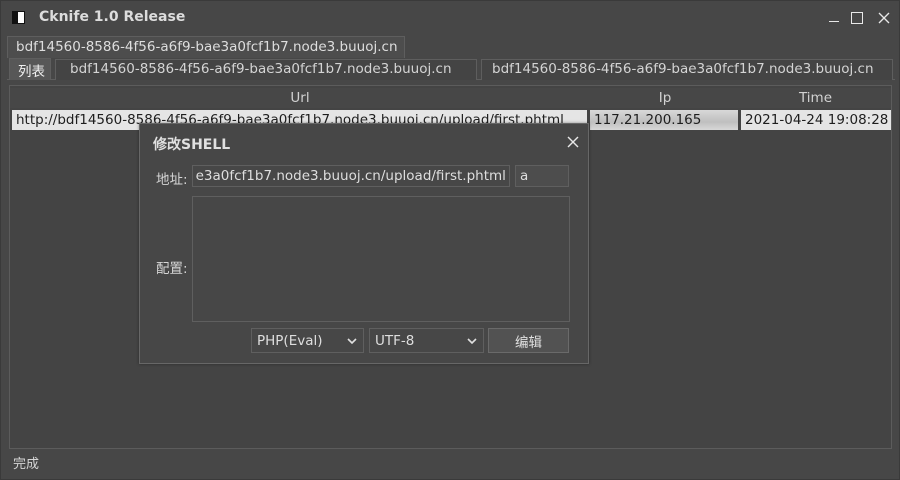 This screenshot has width=900, height=480. I want to click on column-header-ip: Ip, so click(665, 98).